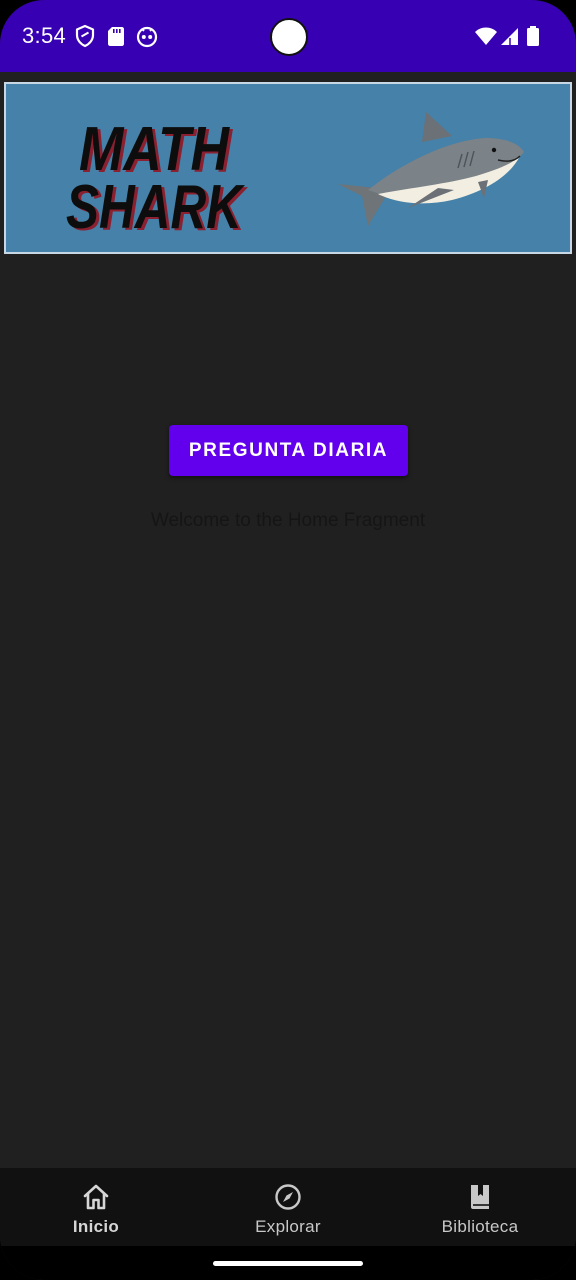  Describe the element at coordinates (486, 36) in the screenshot. I see `wifi-icon` at that location.